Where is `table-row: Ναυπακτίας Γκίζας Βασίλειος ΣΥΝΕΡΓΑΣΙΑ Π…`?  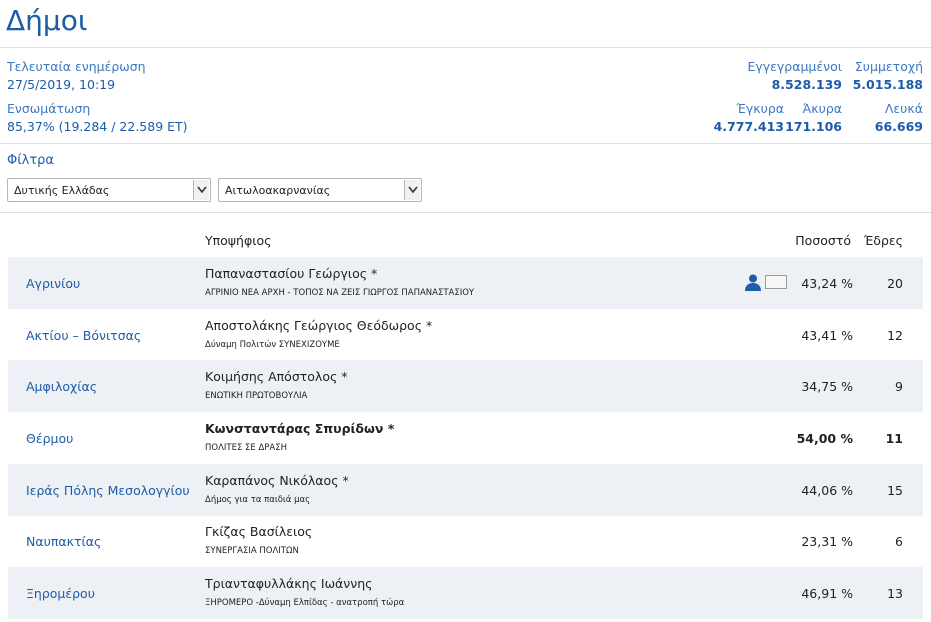
table-row: Ναυπακτίας Γκίζας Βασίλειος ΣΥΝΕΡΓΑΣΙΑ Π… is located at coordinates (465, 541).